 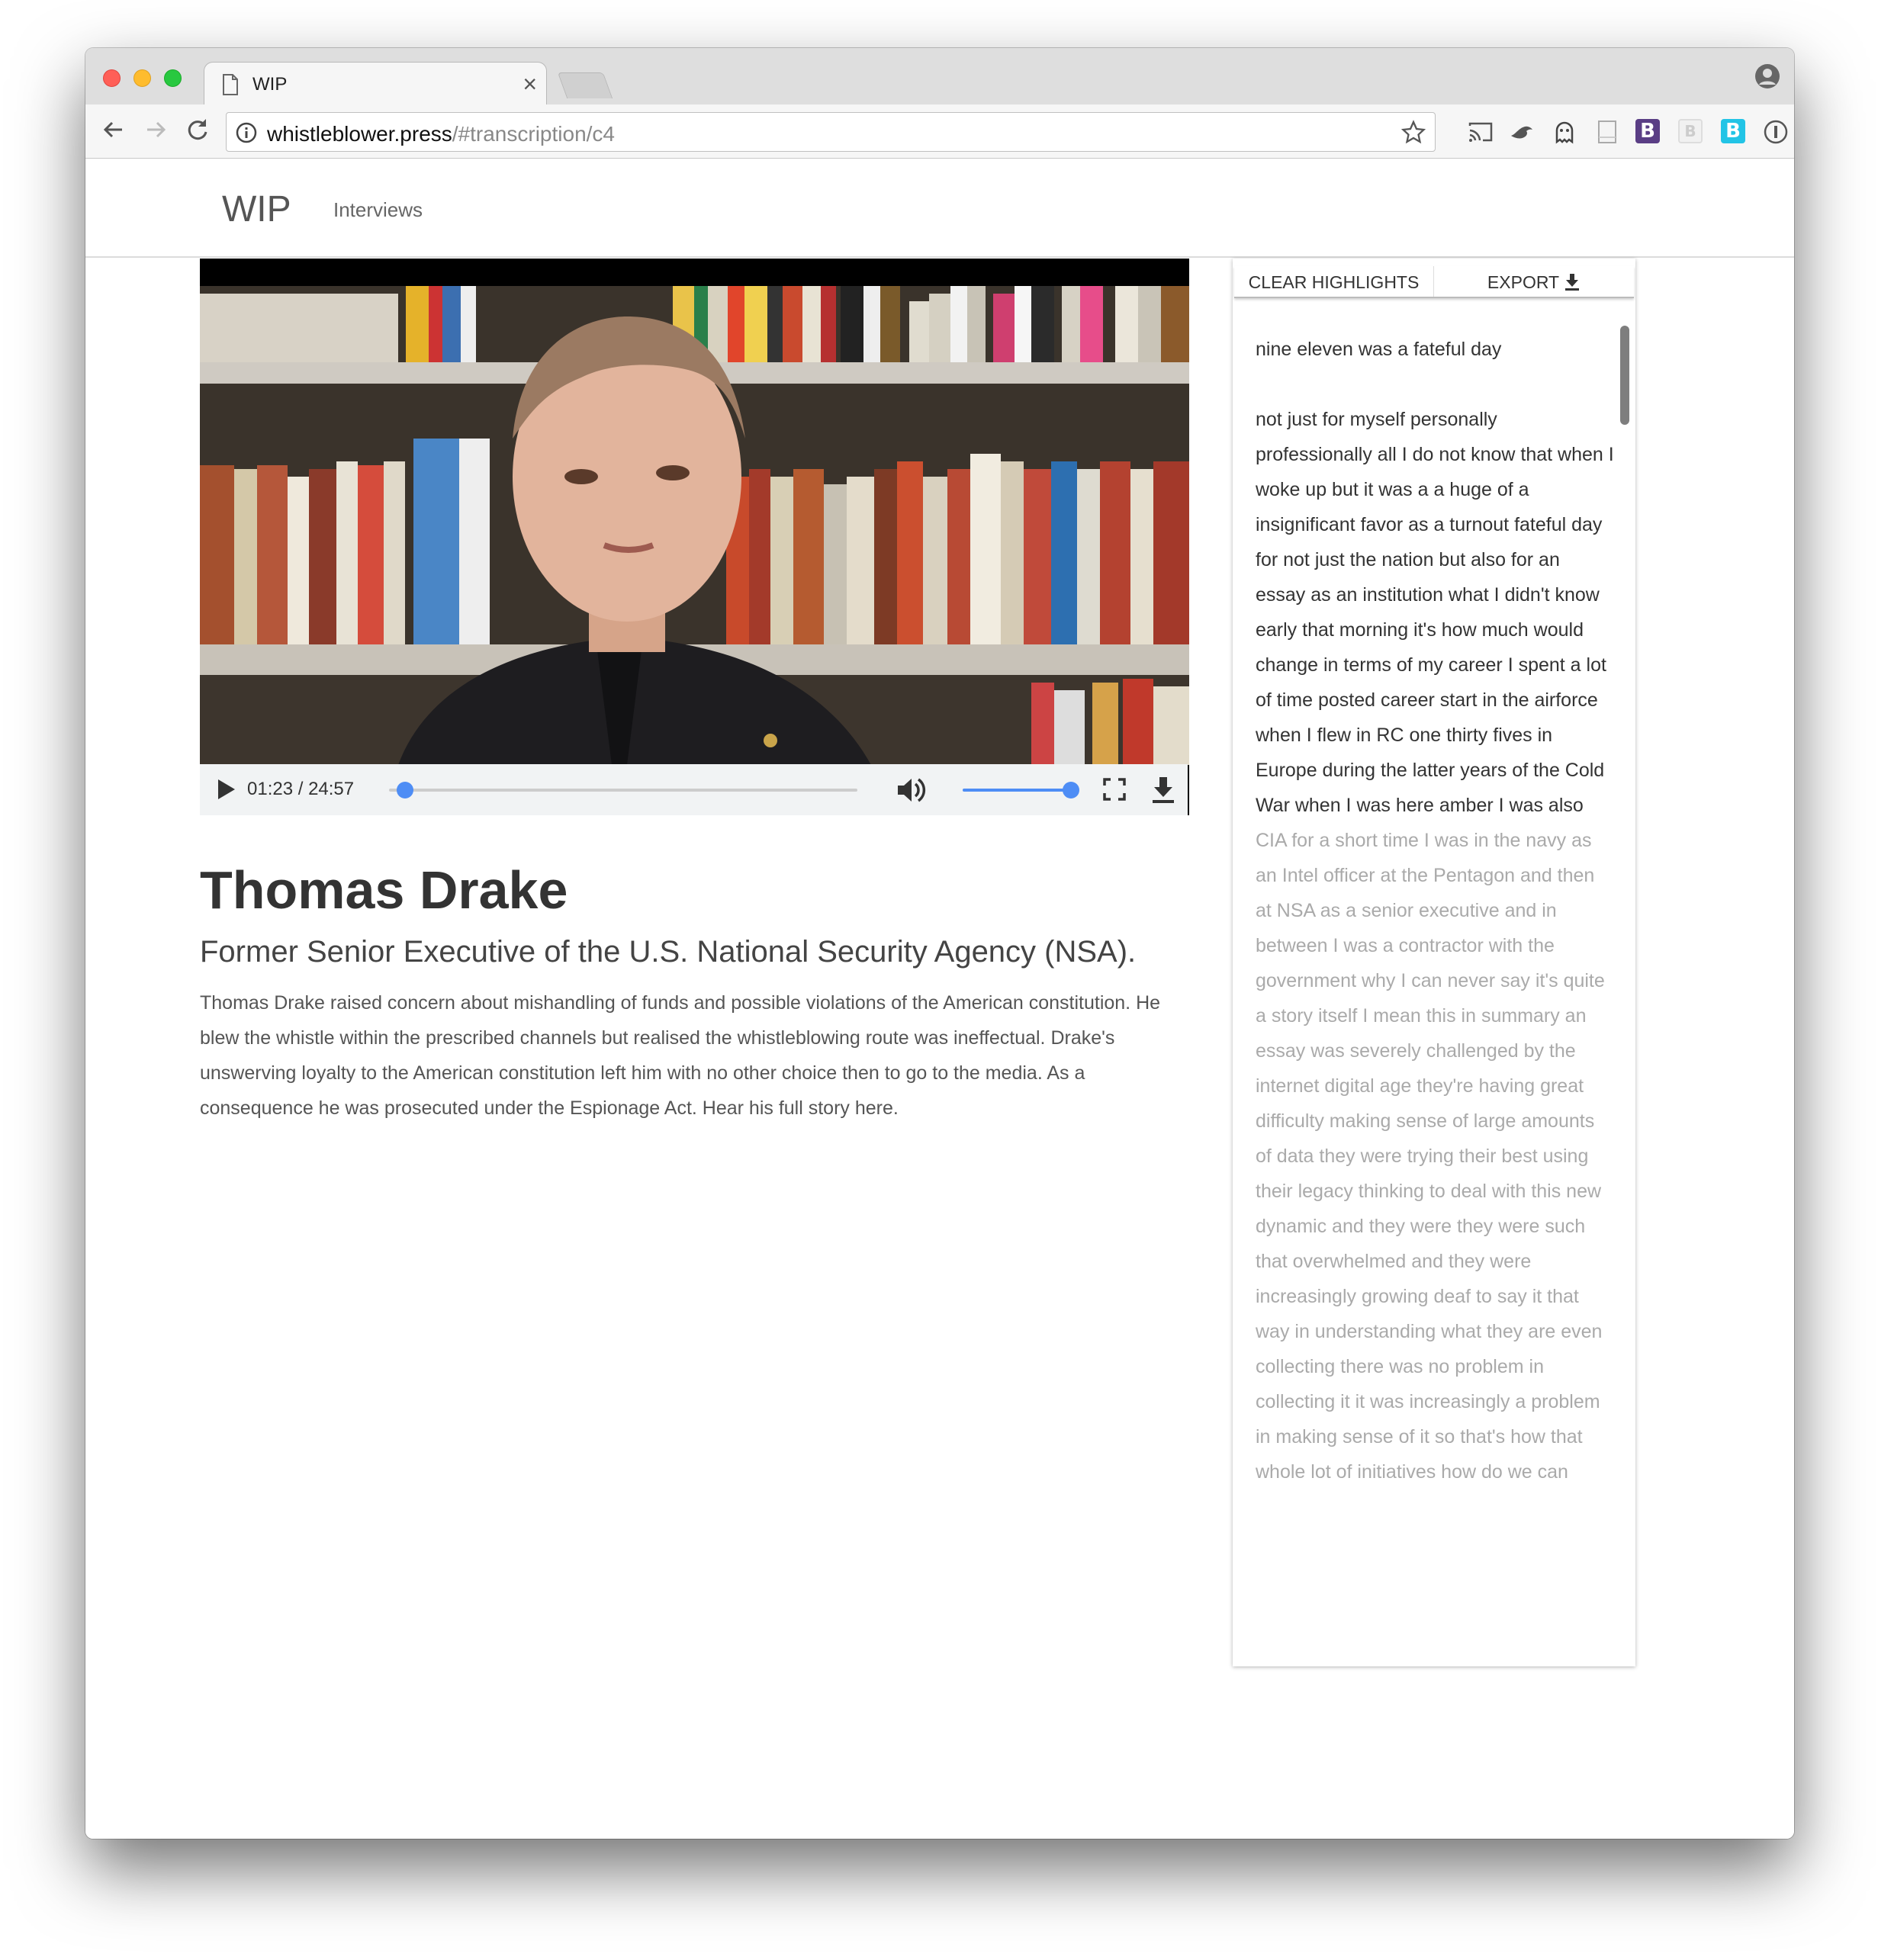 What do you see at coordinates (384, 890) in the screenshot?
I see `interviewee-name: Thomas Drake` at bounding box center [384, 890].